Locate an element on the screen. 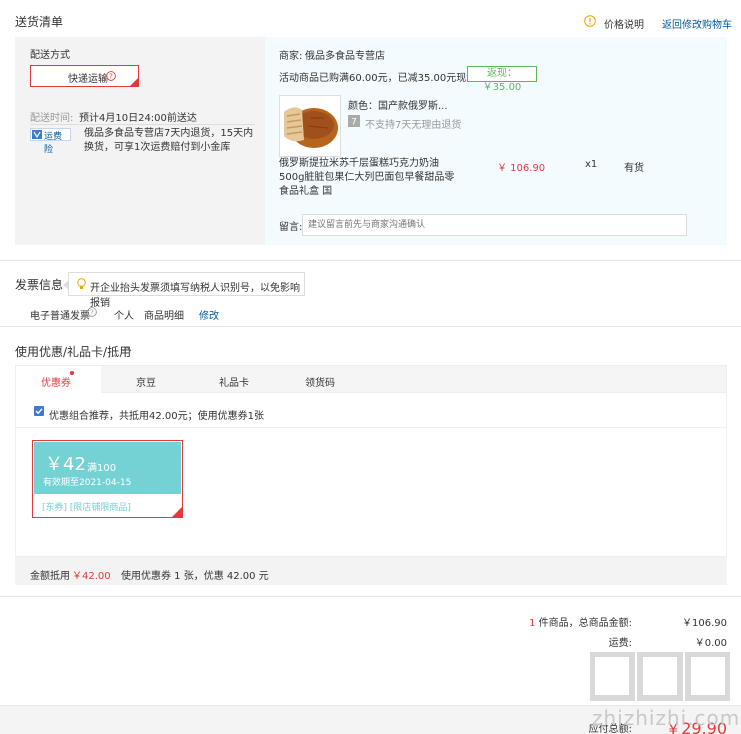  summary-detail: 使用优惠券 1 张，优惠 42.00 元 is located at coordinates (195, 576).